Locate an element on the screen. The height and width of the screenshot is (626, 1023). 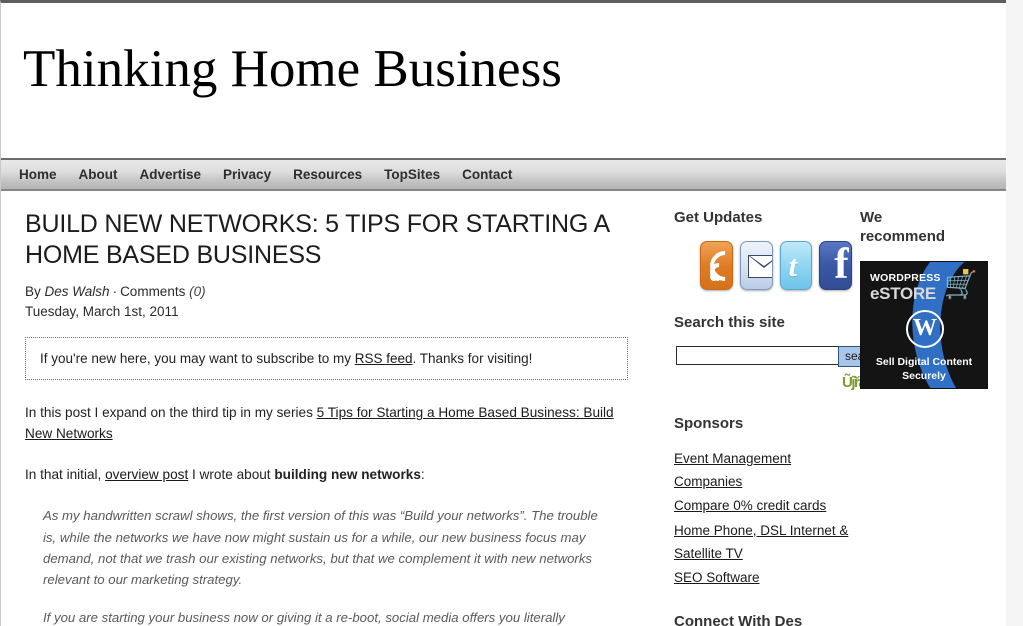
page-outer-background is located at coordinates (1014, 313).